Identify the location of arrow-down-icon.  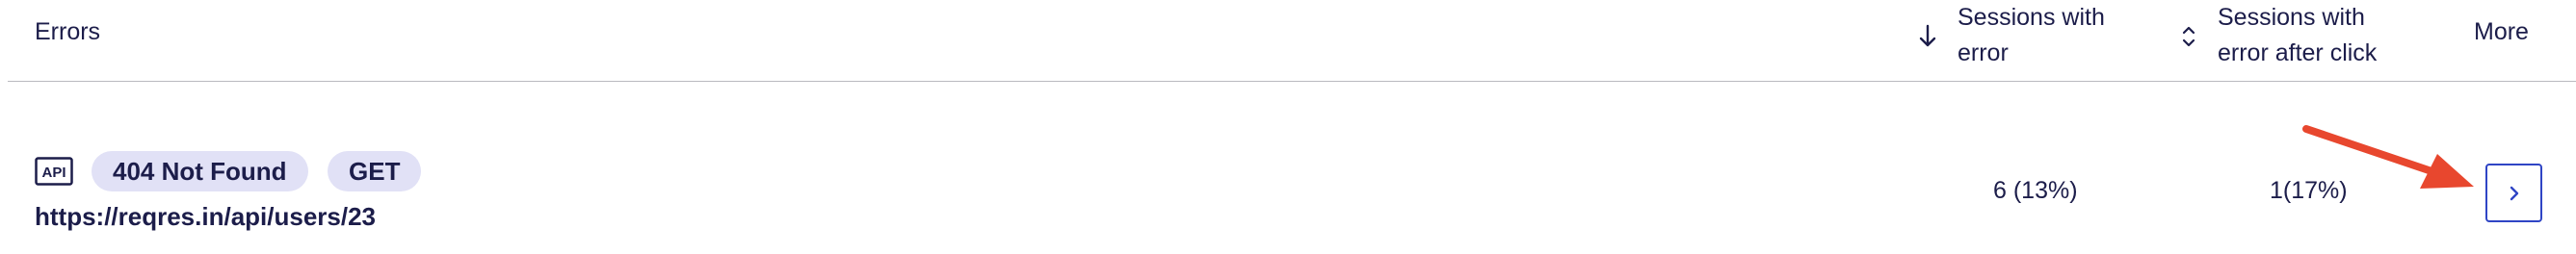
(1928, 36).